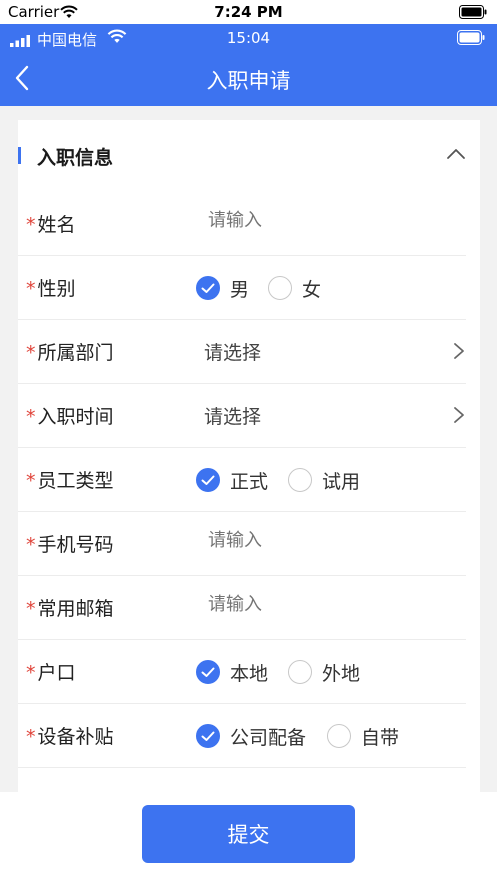  What do you see at coordinates (324, 220) in the screenshot?
I see `name-input` at bounding box center [324, 220].